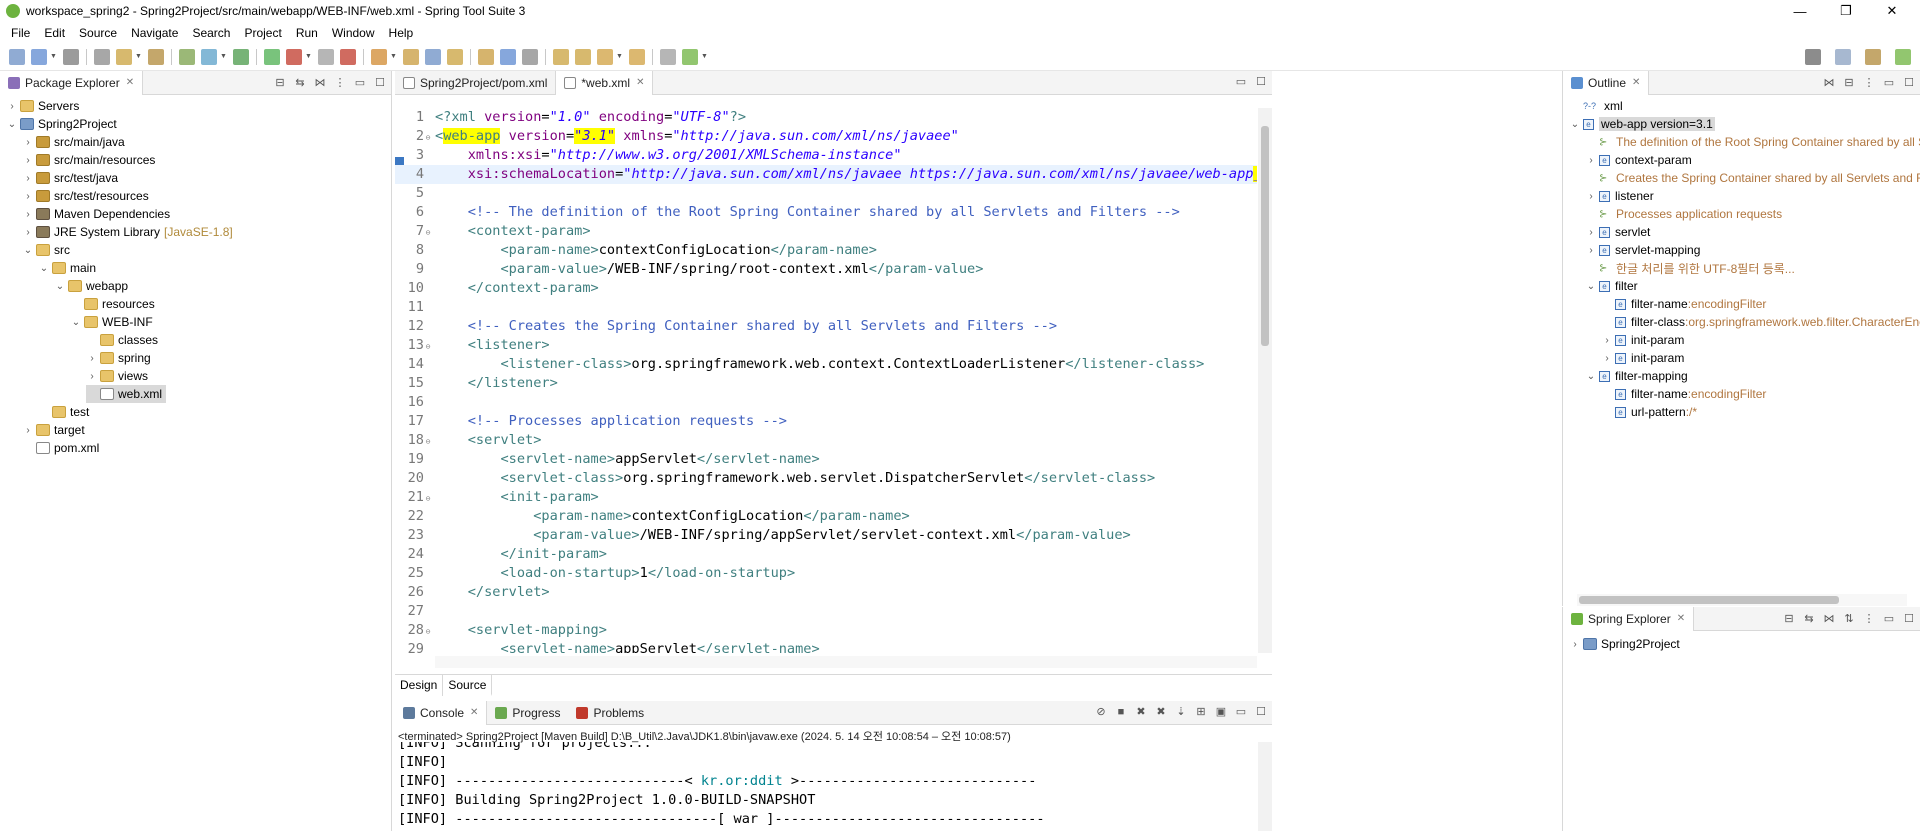  Describe the element at coordinates (46, 250) in the screenshot. I see `tree-item: ⌄ src` at that location.